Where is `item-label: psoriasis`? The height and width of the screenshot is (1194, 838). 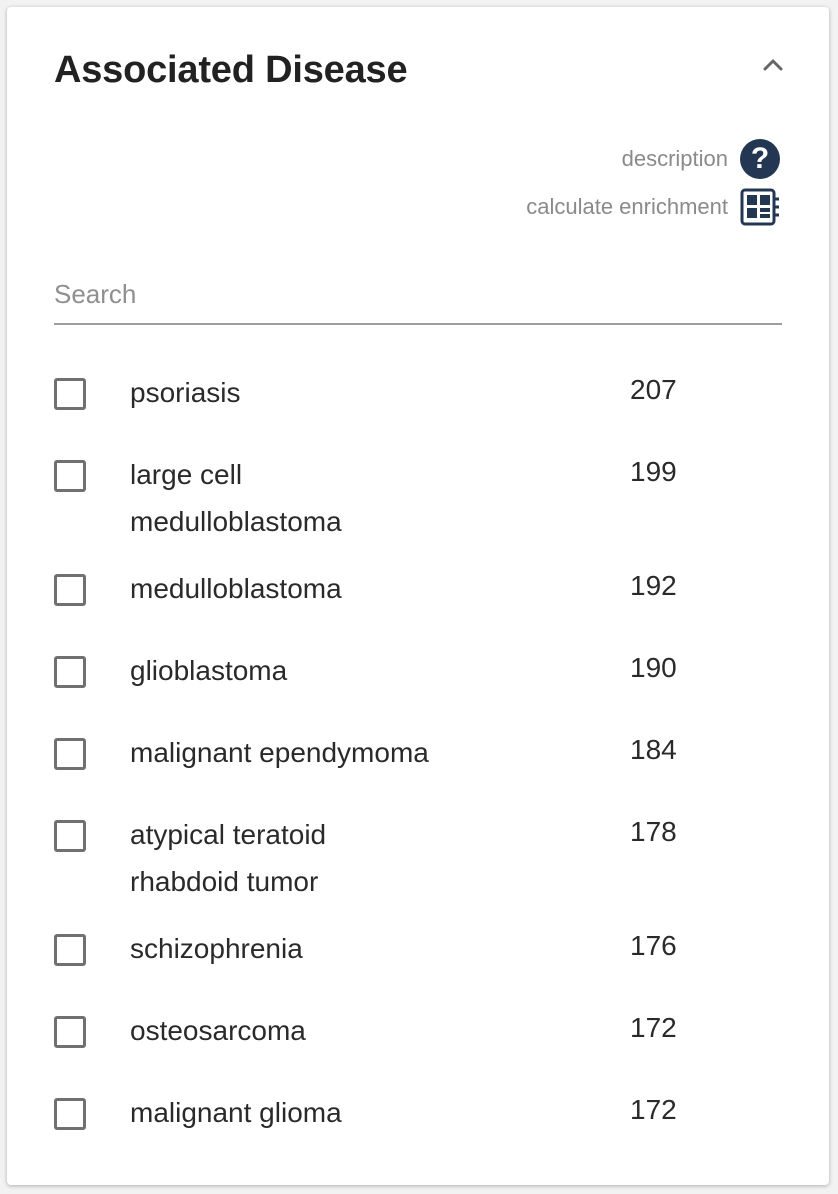
item-label: psoriasis is located at coordinates (185, 392).